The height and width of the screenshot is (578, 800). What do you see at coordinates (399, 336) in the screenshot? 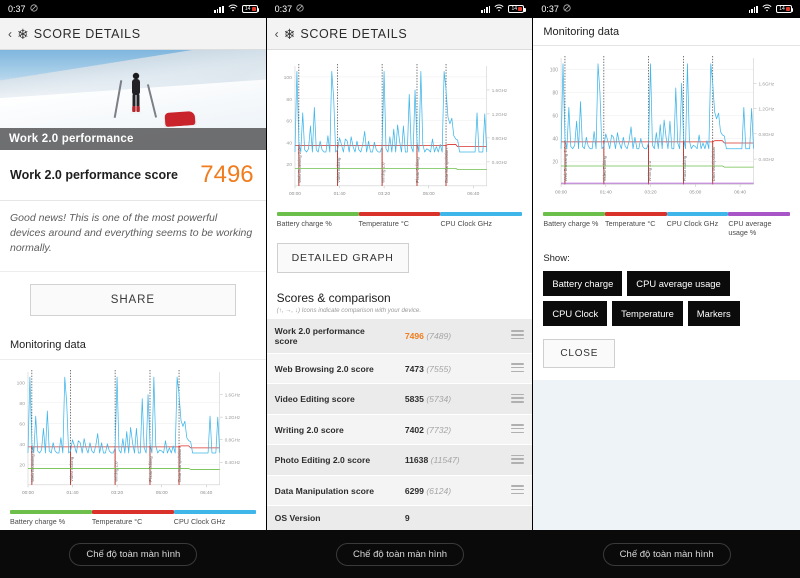
I see `table-row: Work 2.0 performance score 7496 (7489)` at bounding box center [399, 336].